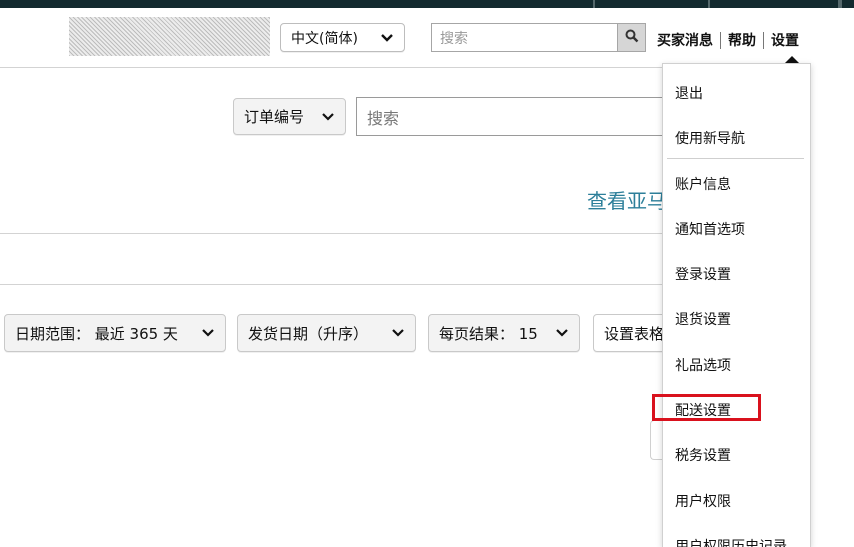 Image resolution: width=854 pixels, height=547 pixels. I want to click on date-range-filter: 日期范围： 最近 365 天, so click(115, 333).